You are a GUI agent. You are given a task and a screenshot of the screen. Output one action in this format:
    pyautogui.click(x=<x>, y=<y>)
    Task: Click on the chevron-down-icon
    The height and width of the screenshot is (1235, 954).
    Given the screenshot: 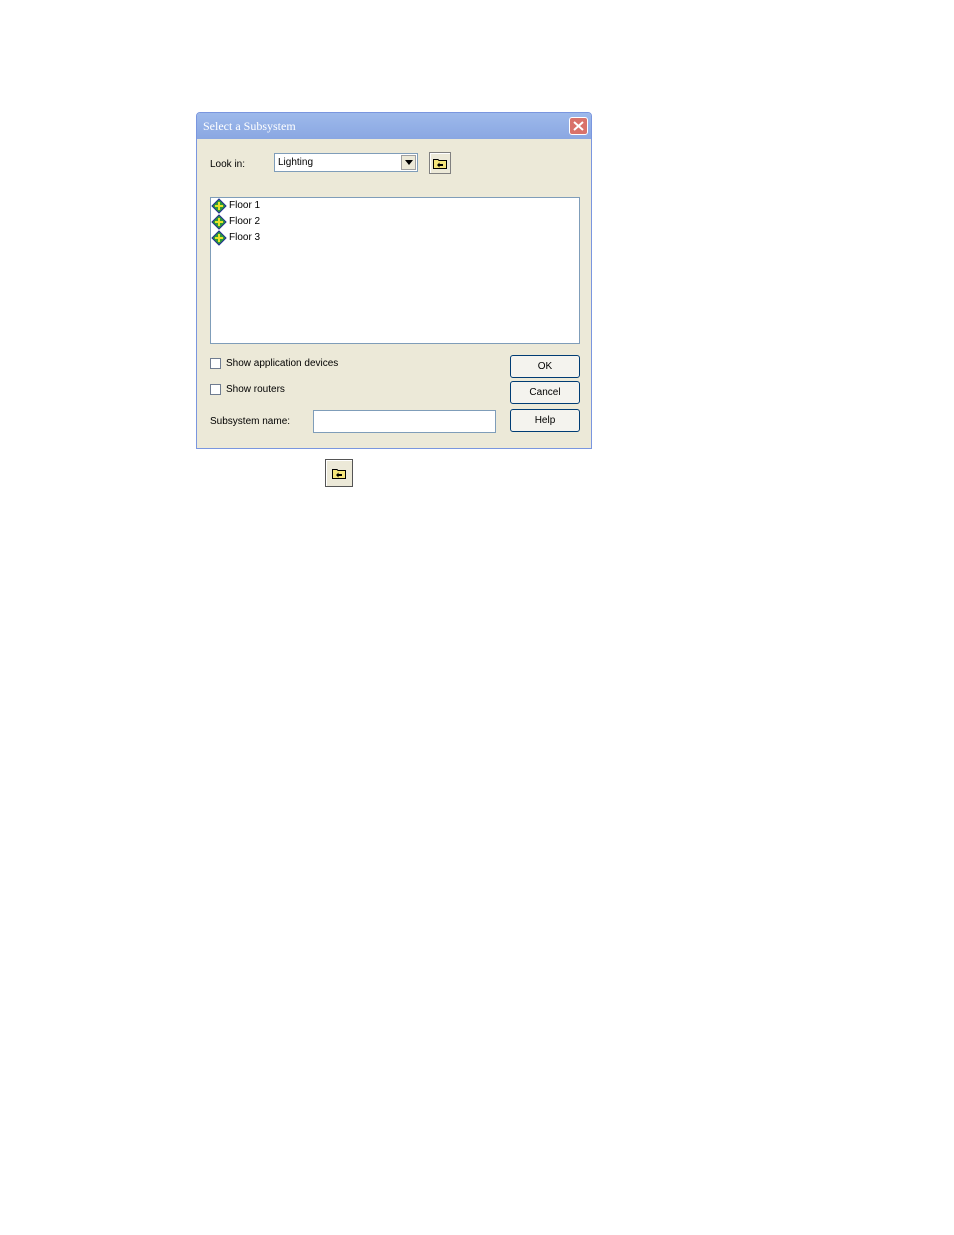 What is the action you would take?
    pyautogui.click(x=409, y=162)
    